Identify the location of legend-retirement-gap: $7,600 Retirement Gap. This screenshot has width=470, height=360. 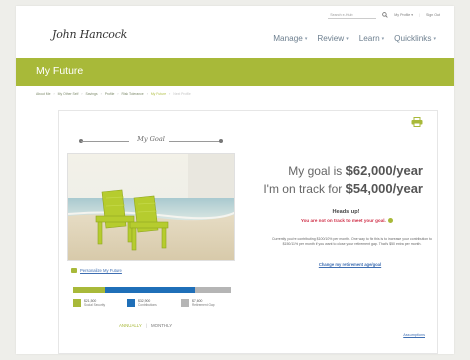
(205, 303).